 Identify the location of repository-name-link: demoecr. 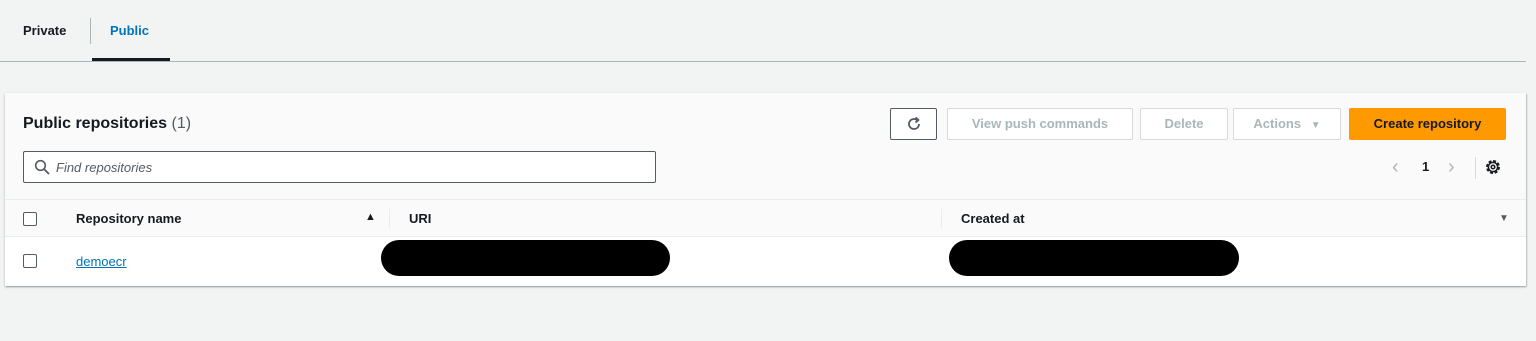
(101, 261).